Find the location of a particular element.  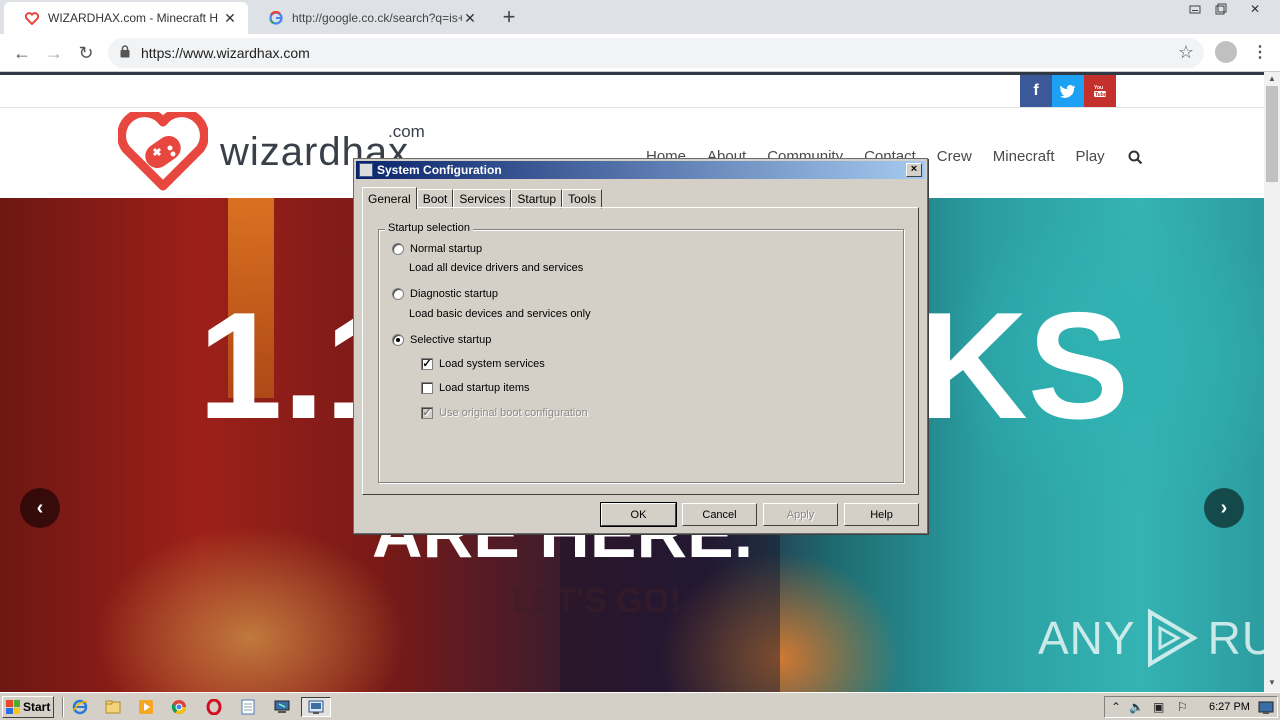

msconfig-taskbar-icon is located at coordinates (316, 707).